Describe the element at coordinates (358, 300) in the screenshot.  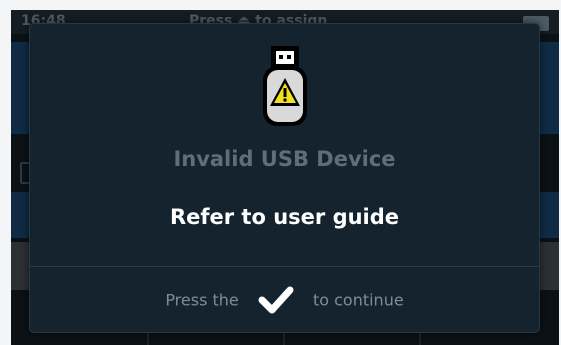
I see `footer-text-after: to continue` at that location.